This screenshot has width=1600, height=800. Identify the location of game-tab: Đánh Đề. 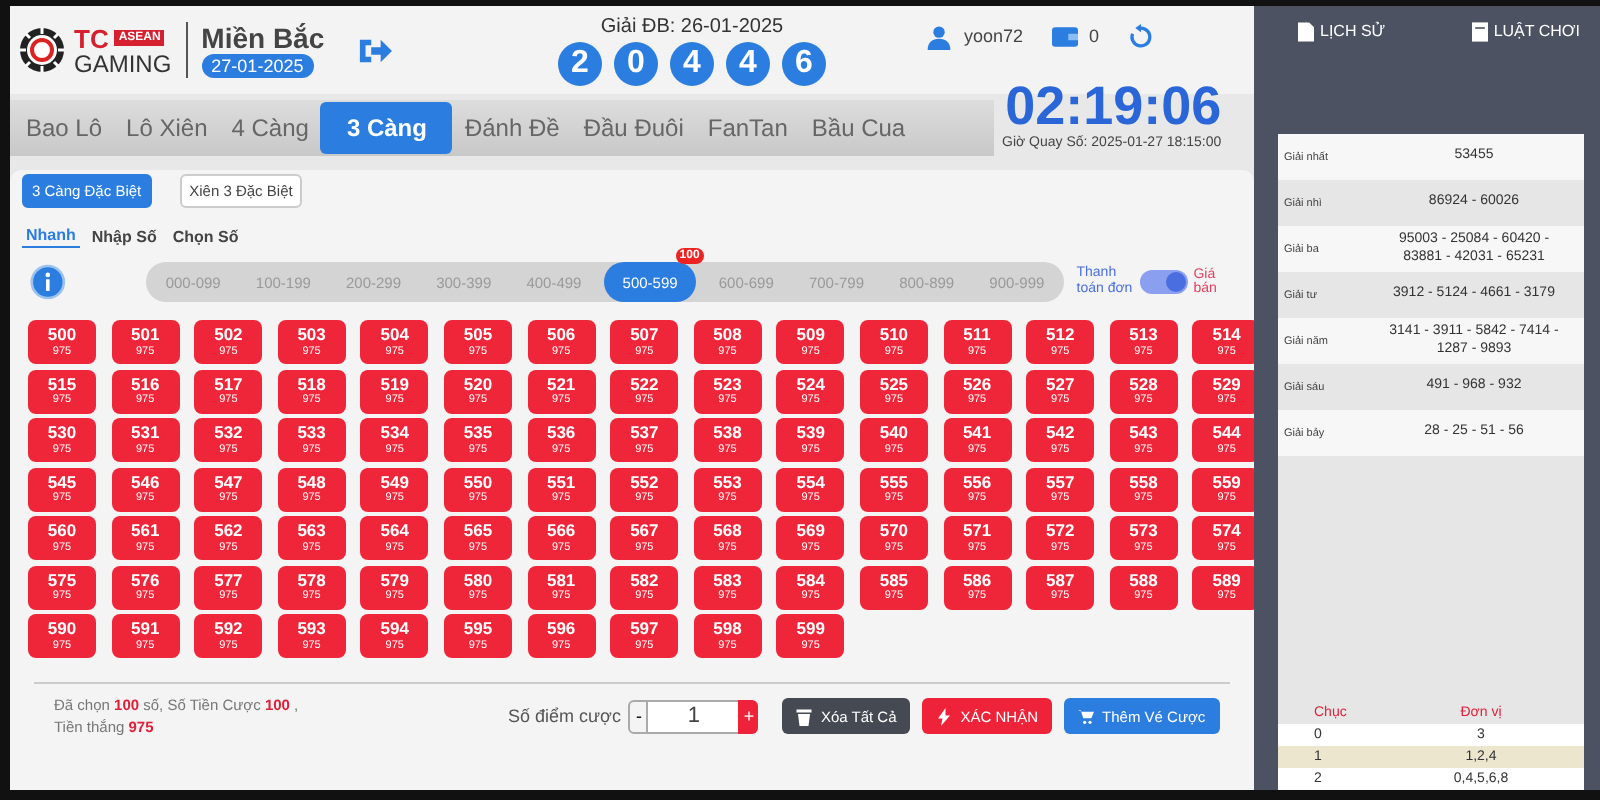
(512, 128).